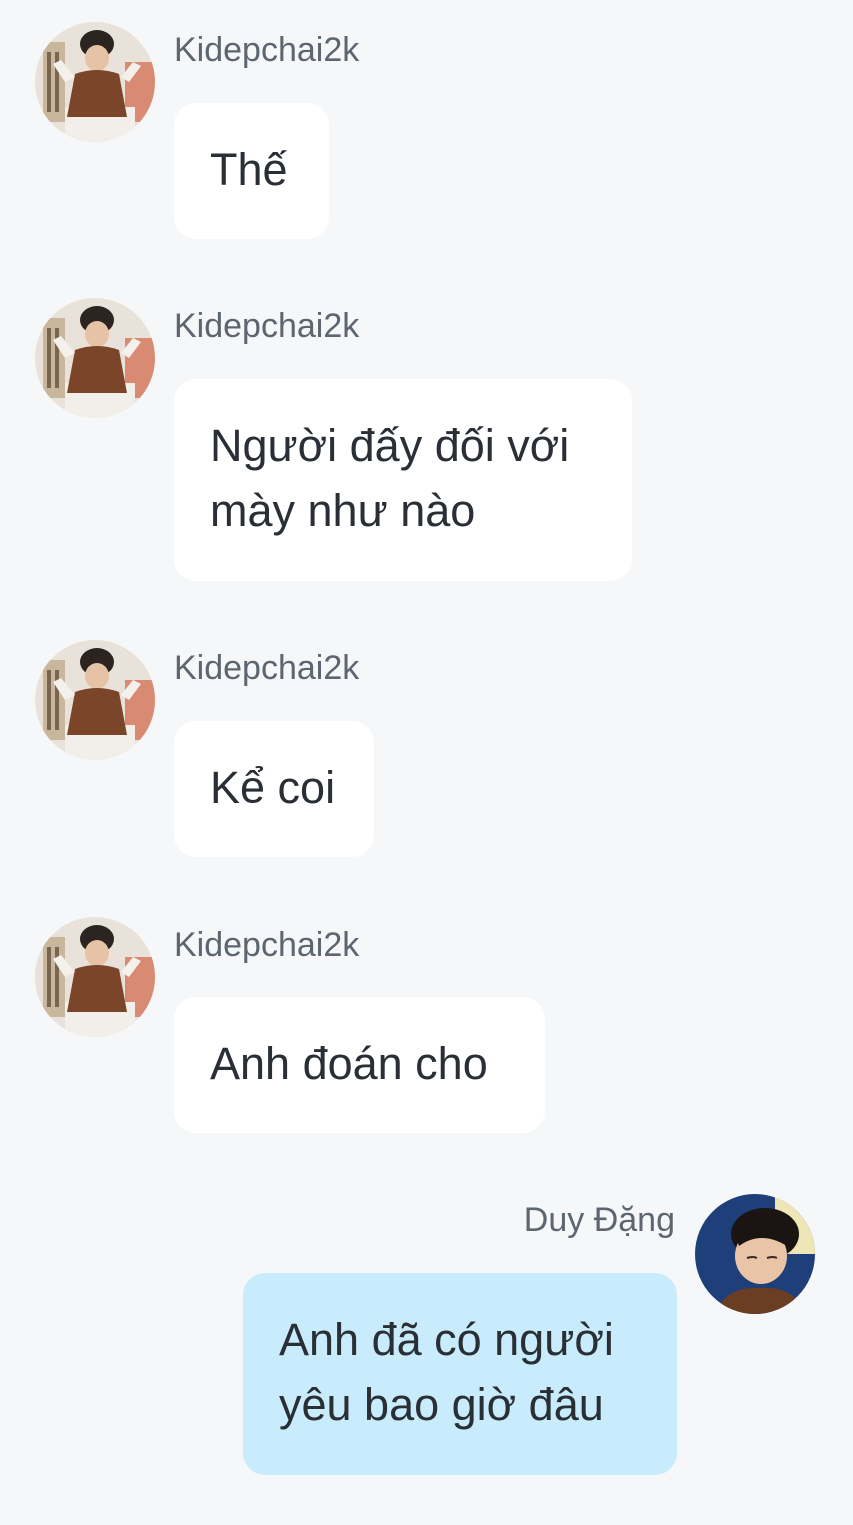  I want to click on message-text: Thế, so click(249, 169).